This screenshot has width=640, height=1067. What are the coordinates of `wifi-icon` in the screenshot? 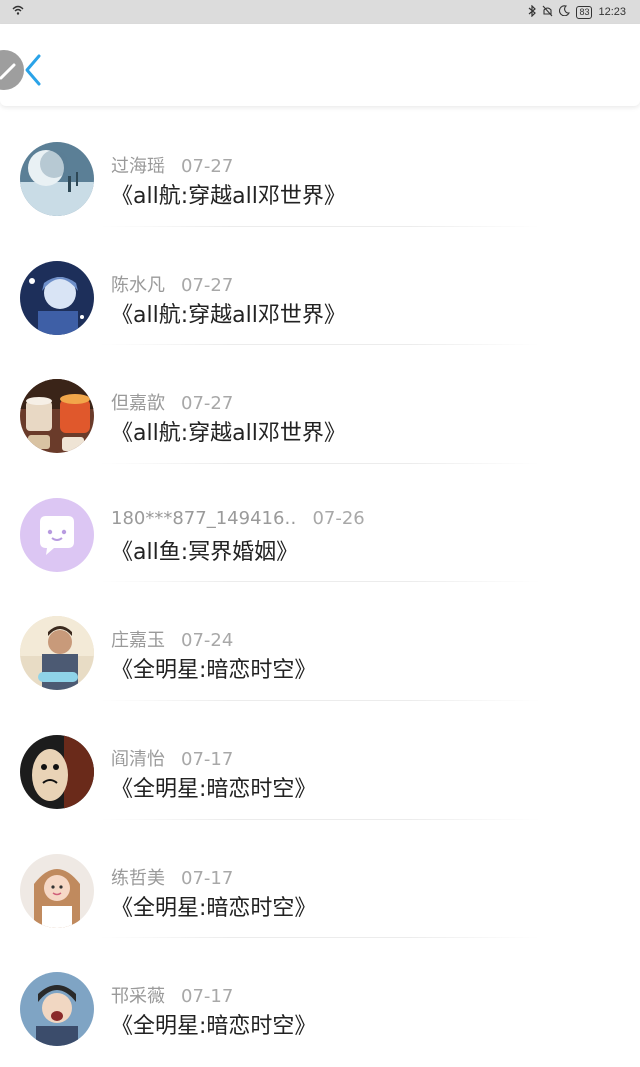 It's located at (18, 11).